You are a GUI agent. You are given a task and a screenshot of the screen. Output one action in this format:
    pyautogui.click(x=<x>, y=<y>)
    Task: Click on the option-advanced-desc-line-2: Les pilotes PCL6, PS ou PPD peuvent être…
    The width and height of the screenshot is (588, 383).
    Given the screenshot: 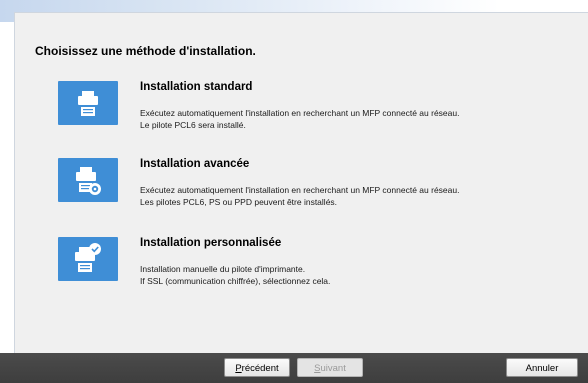 What is the action you would take?
    pyautogui.click(x=239, y=202)
    